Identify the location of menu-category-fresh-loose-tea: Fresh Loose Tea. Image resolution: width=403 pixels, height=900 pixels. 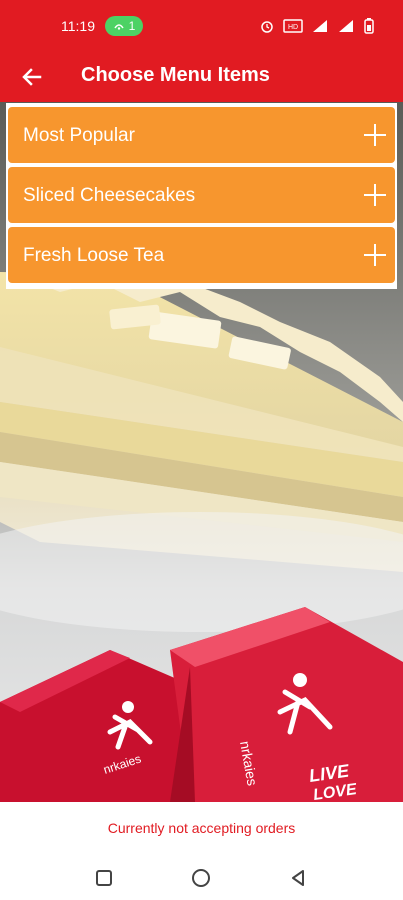
(201, 255).